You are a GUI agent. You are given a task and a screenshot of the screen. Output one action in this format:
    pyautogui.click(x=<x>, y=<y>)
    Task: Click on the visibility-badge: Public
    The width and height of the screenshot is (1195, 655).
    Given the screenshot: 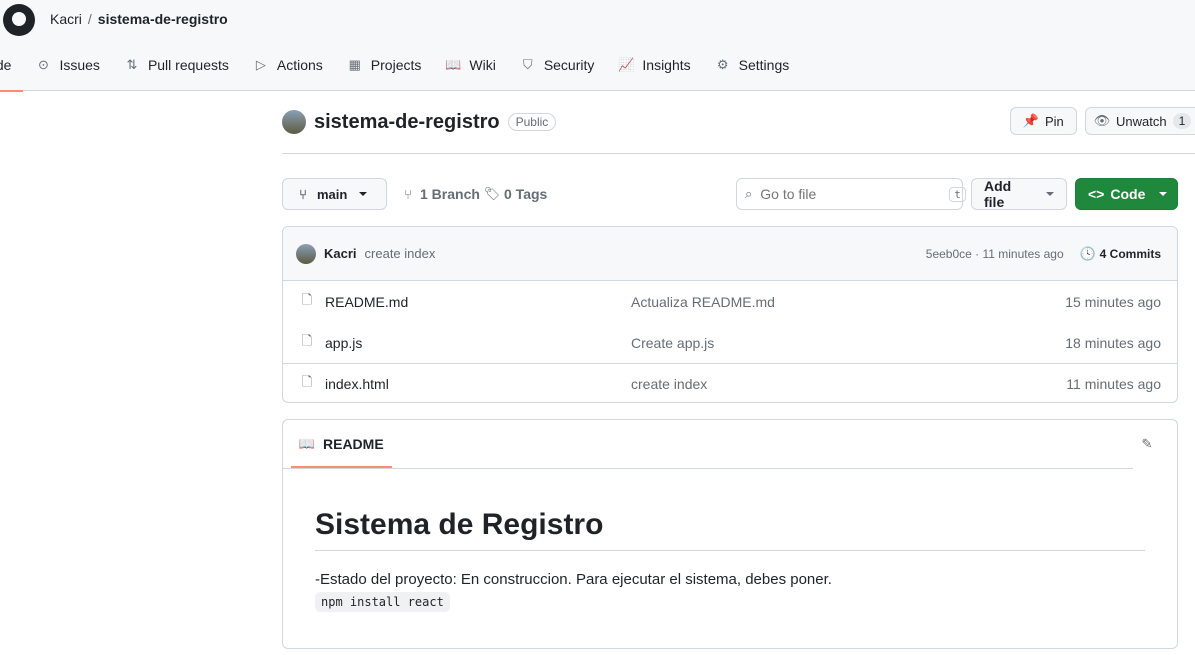 What is the action you would take?
    pyautogui.click(x=532, y=122)
    